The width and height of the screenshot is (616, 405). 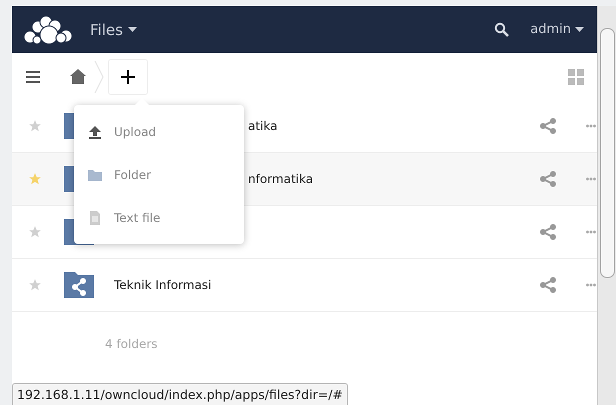 What do you see at coordinates (305, 285) in the screenshot?
I see `file-row: Teknik Informasi` at bounding box center [305, 285].